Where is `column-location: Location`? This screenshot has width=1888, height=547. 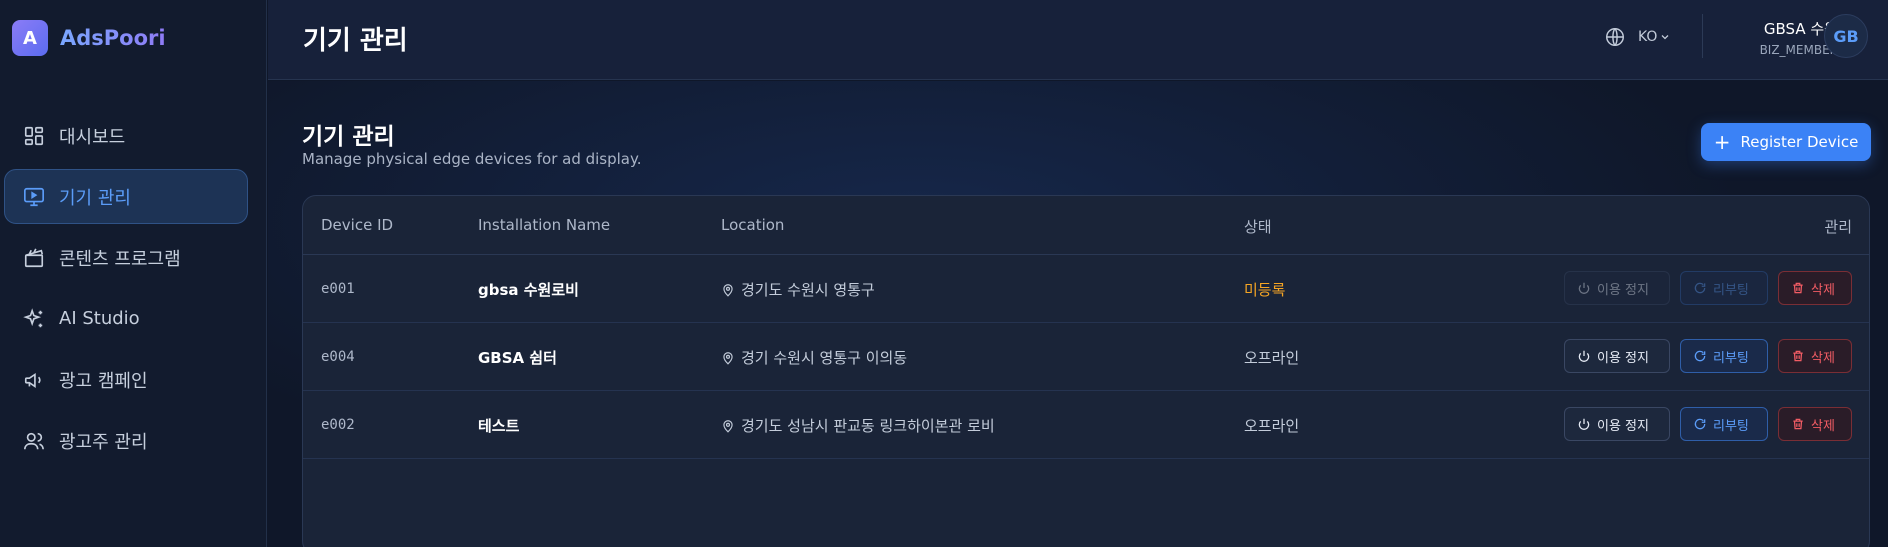 column-location: Location is located at coordinates (753, 225).